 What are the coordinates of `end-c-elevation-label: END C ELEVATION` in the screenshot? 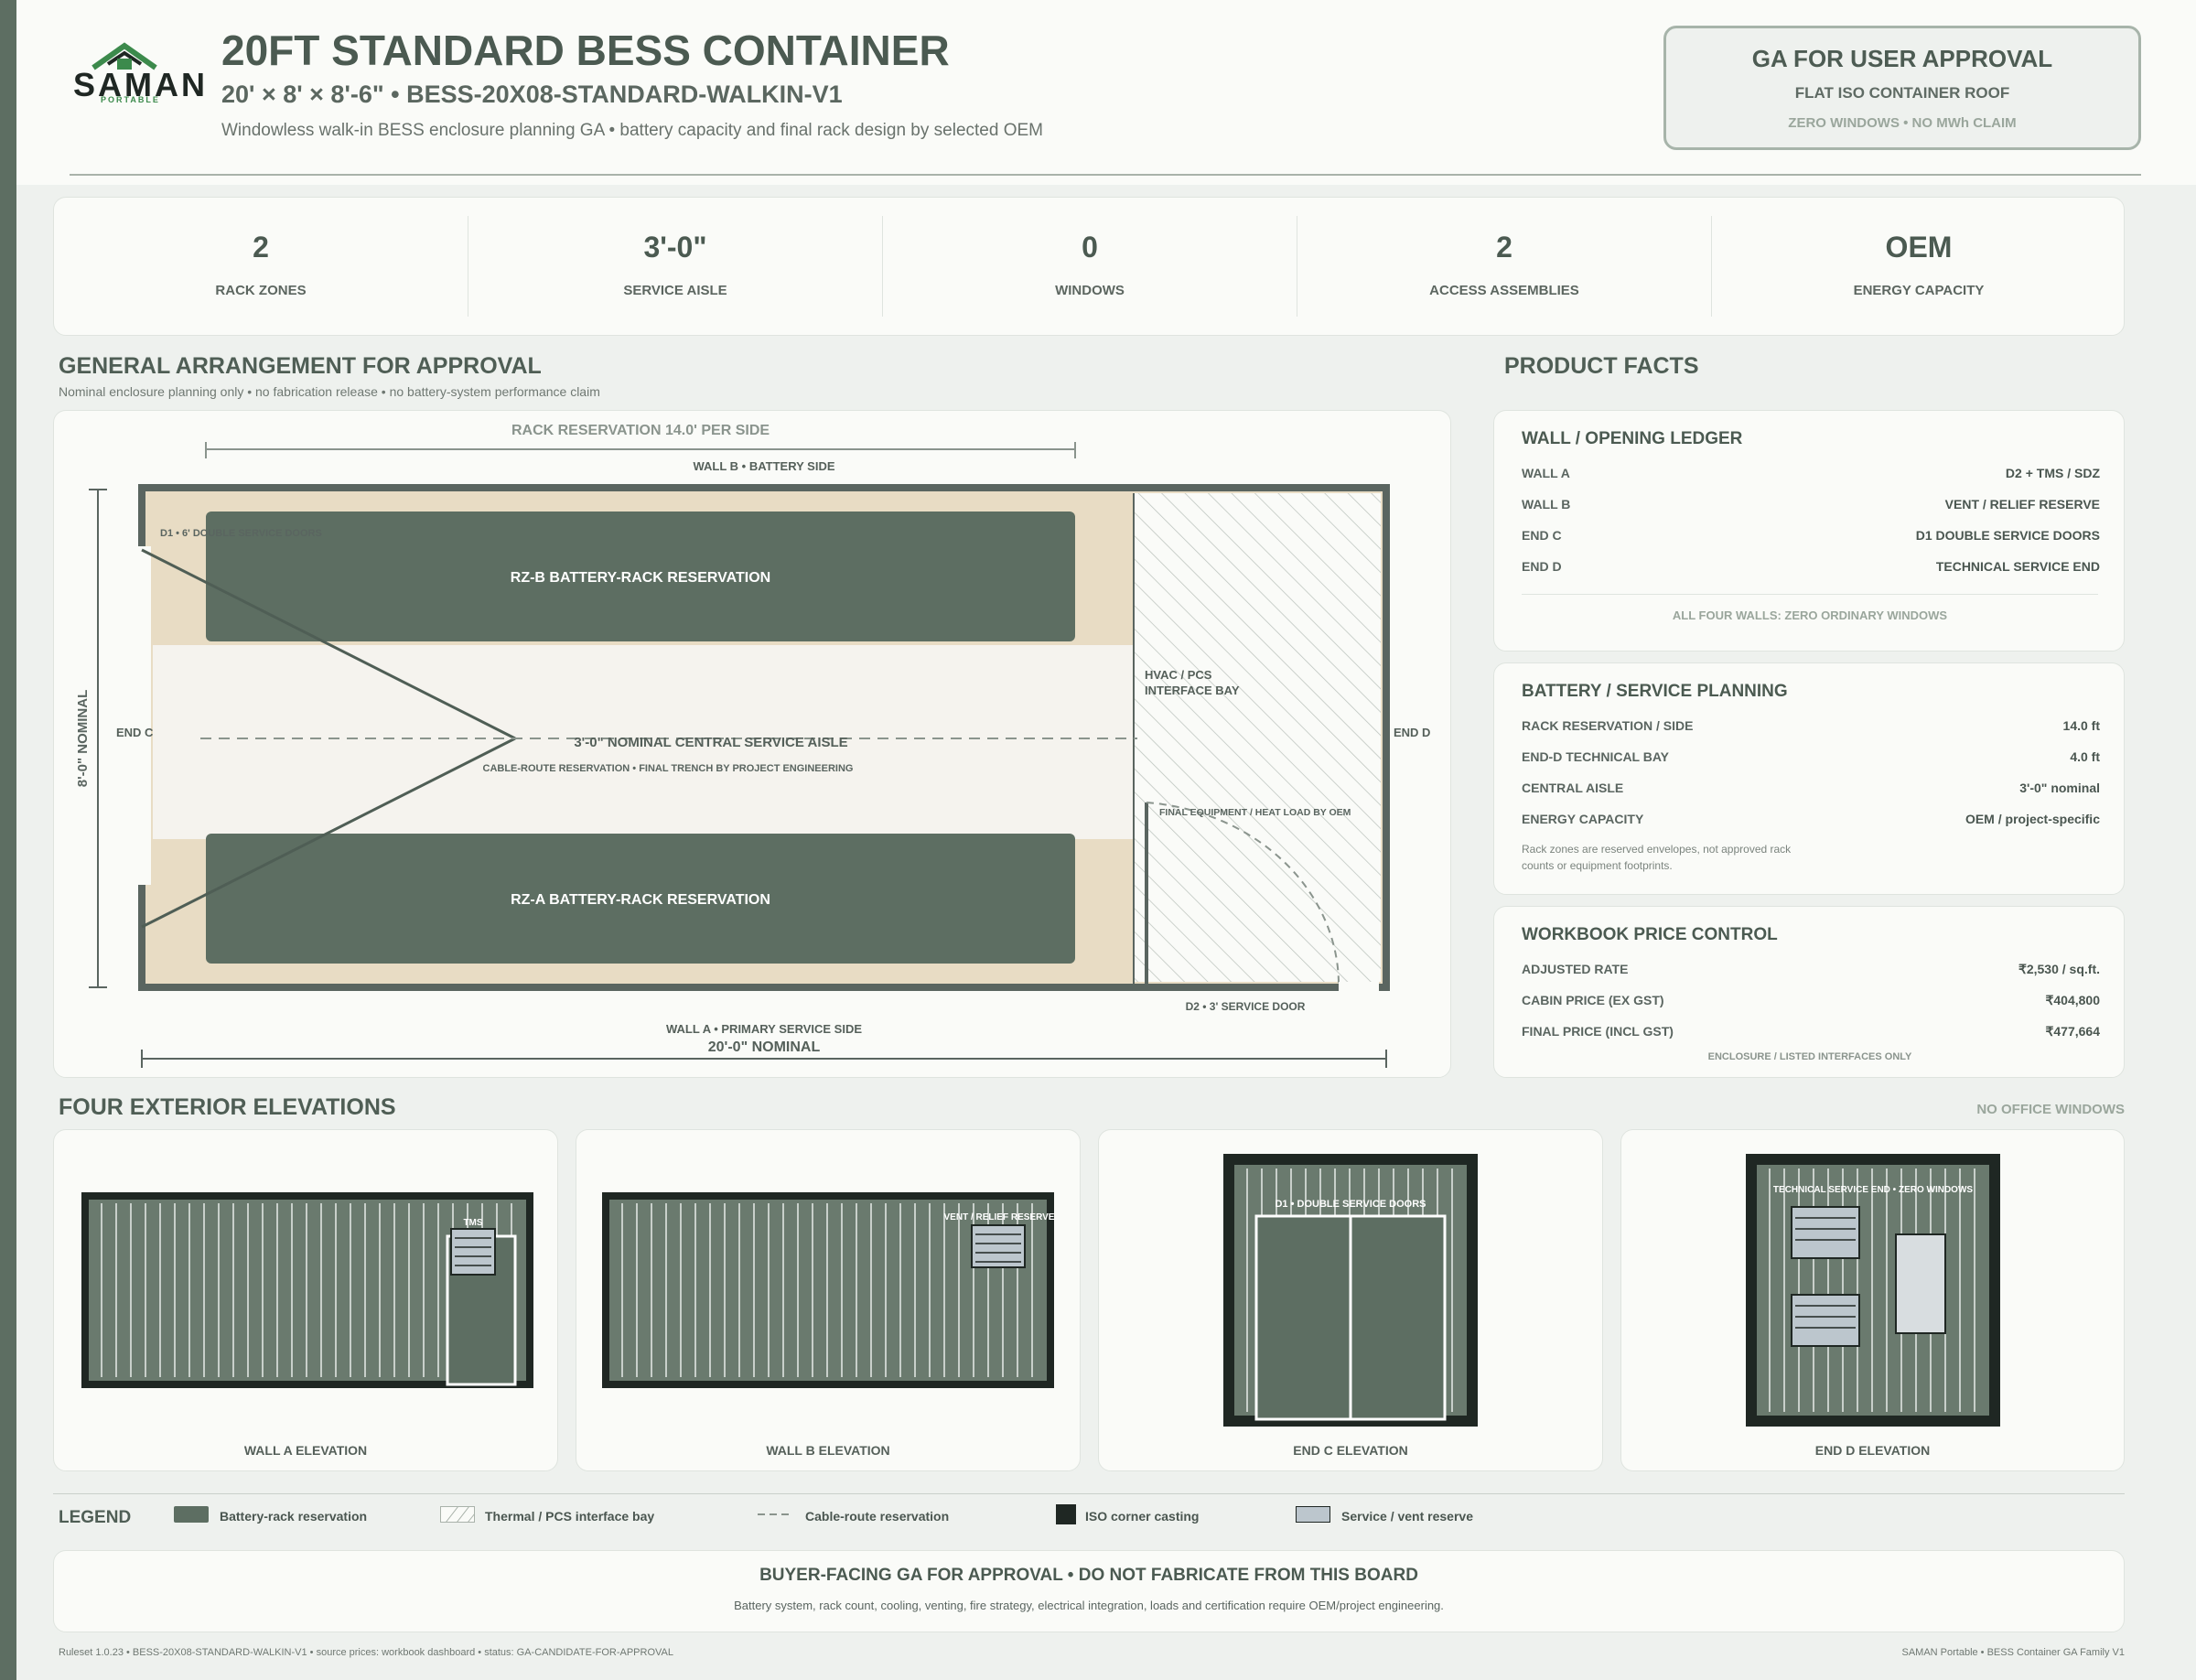 It's located at (1350, 1450).